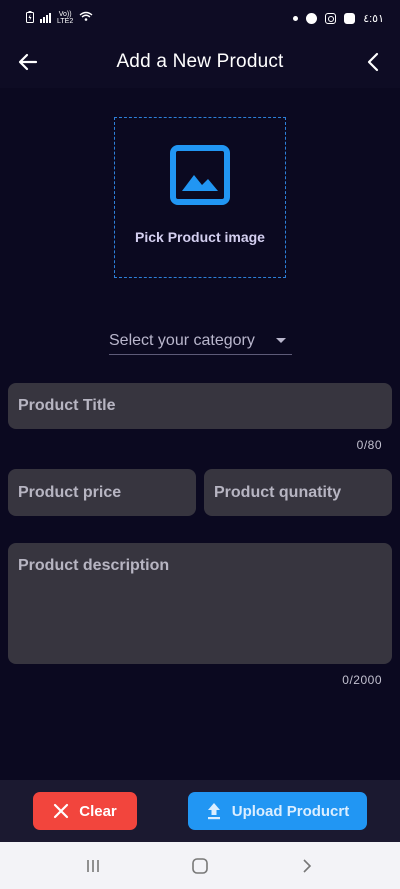  I want to click on status-left: Vo)) LTE2, so click(59, 18).